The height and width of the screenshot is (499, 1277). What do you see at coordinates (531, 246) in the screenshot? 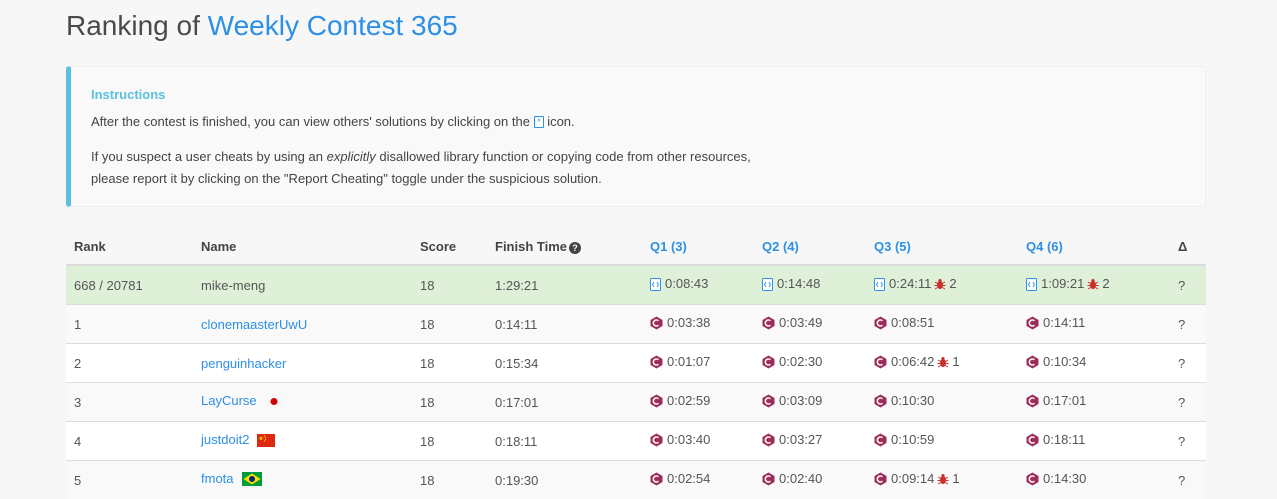
I see `header-finish-time-label: Finish Time` at bounding box center [531, 246].